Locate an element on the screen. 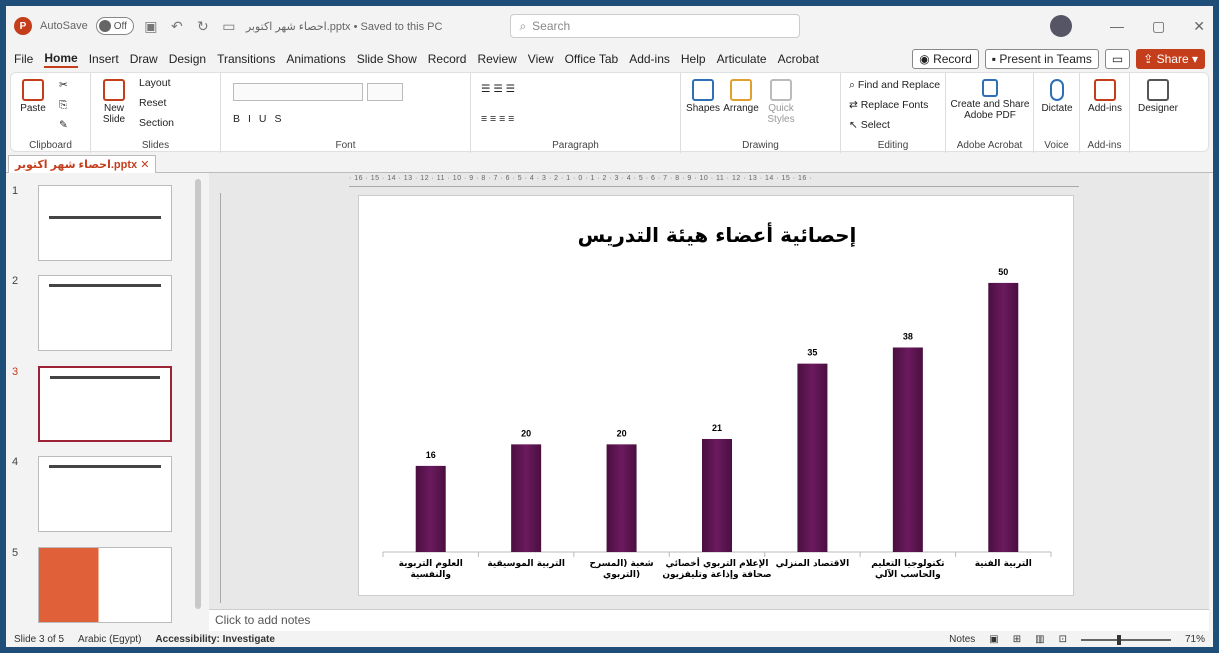  slides-panel-scrollbar is located at coordinates (198, 402).